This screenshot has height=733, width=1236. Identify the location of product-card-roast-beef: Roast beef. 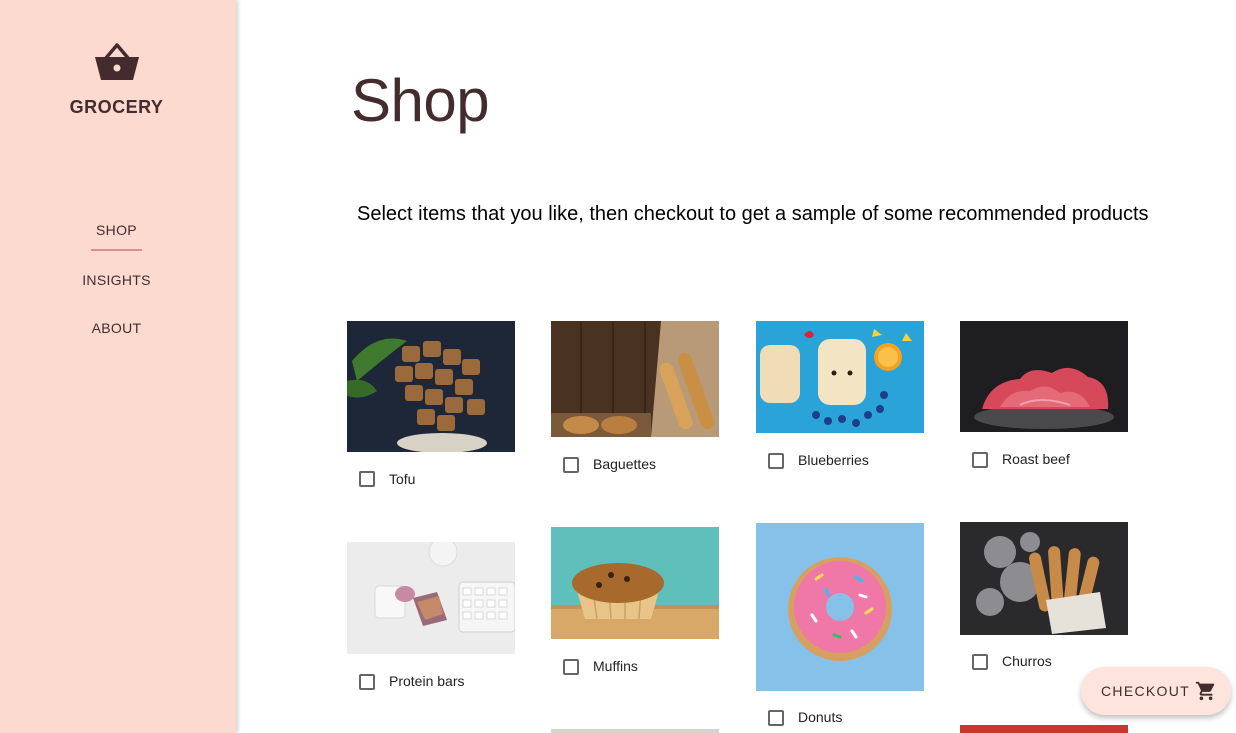
(1044, 398).